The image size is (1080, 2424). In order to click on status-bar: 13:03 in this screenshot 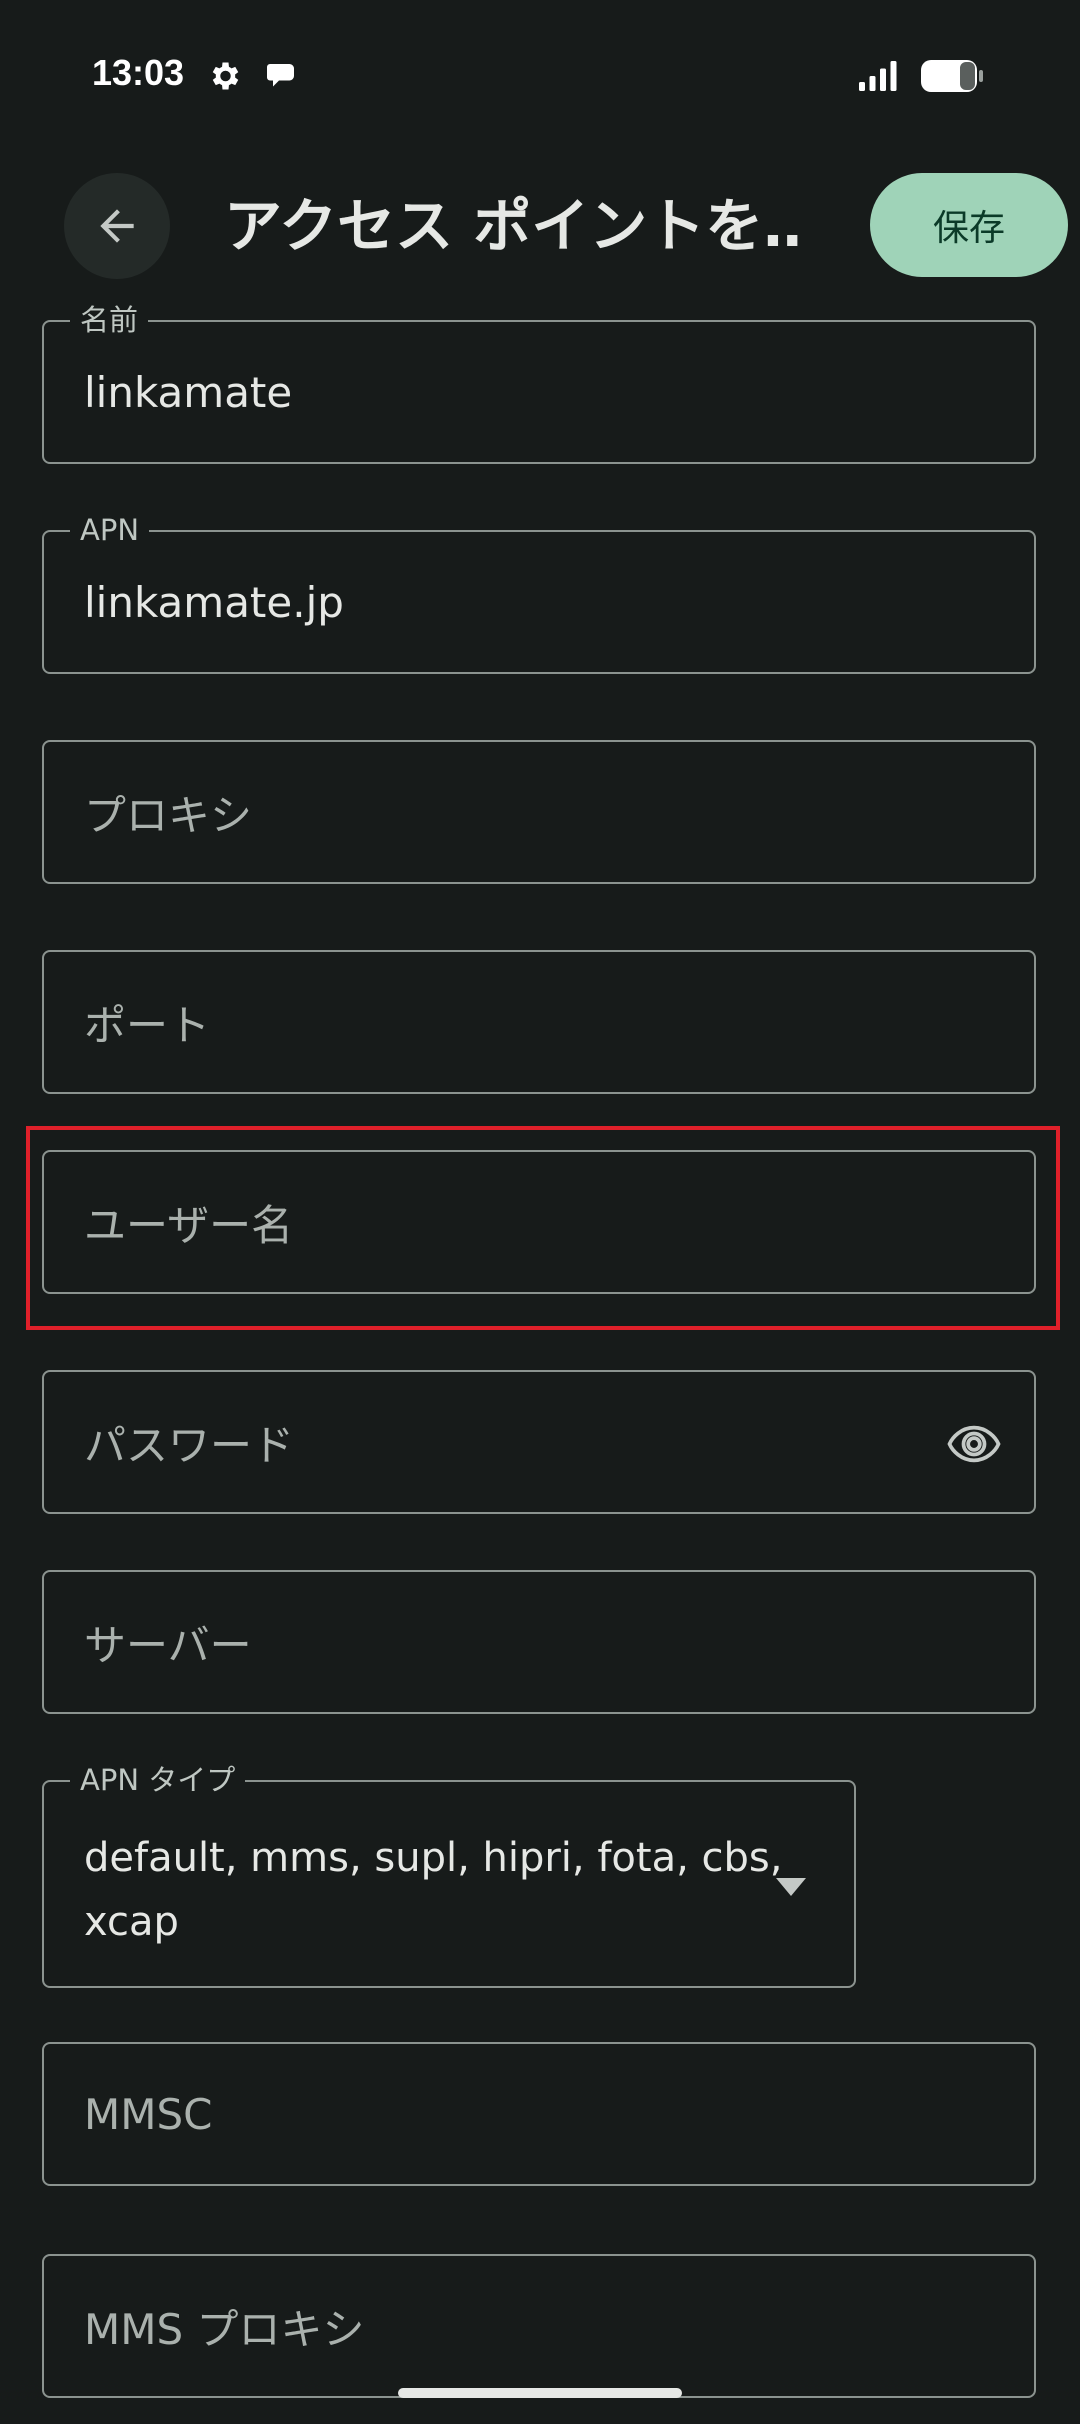, I will do `click(540, 75)`.